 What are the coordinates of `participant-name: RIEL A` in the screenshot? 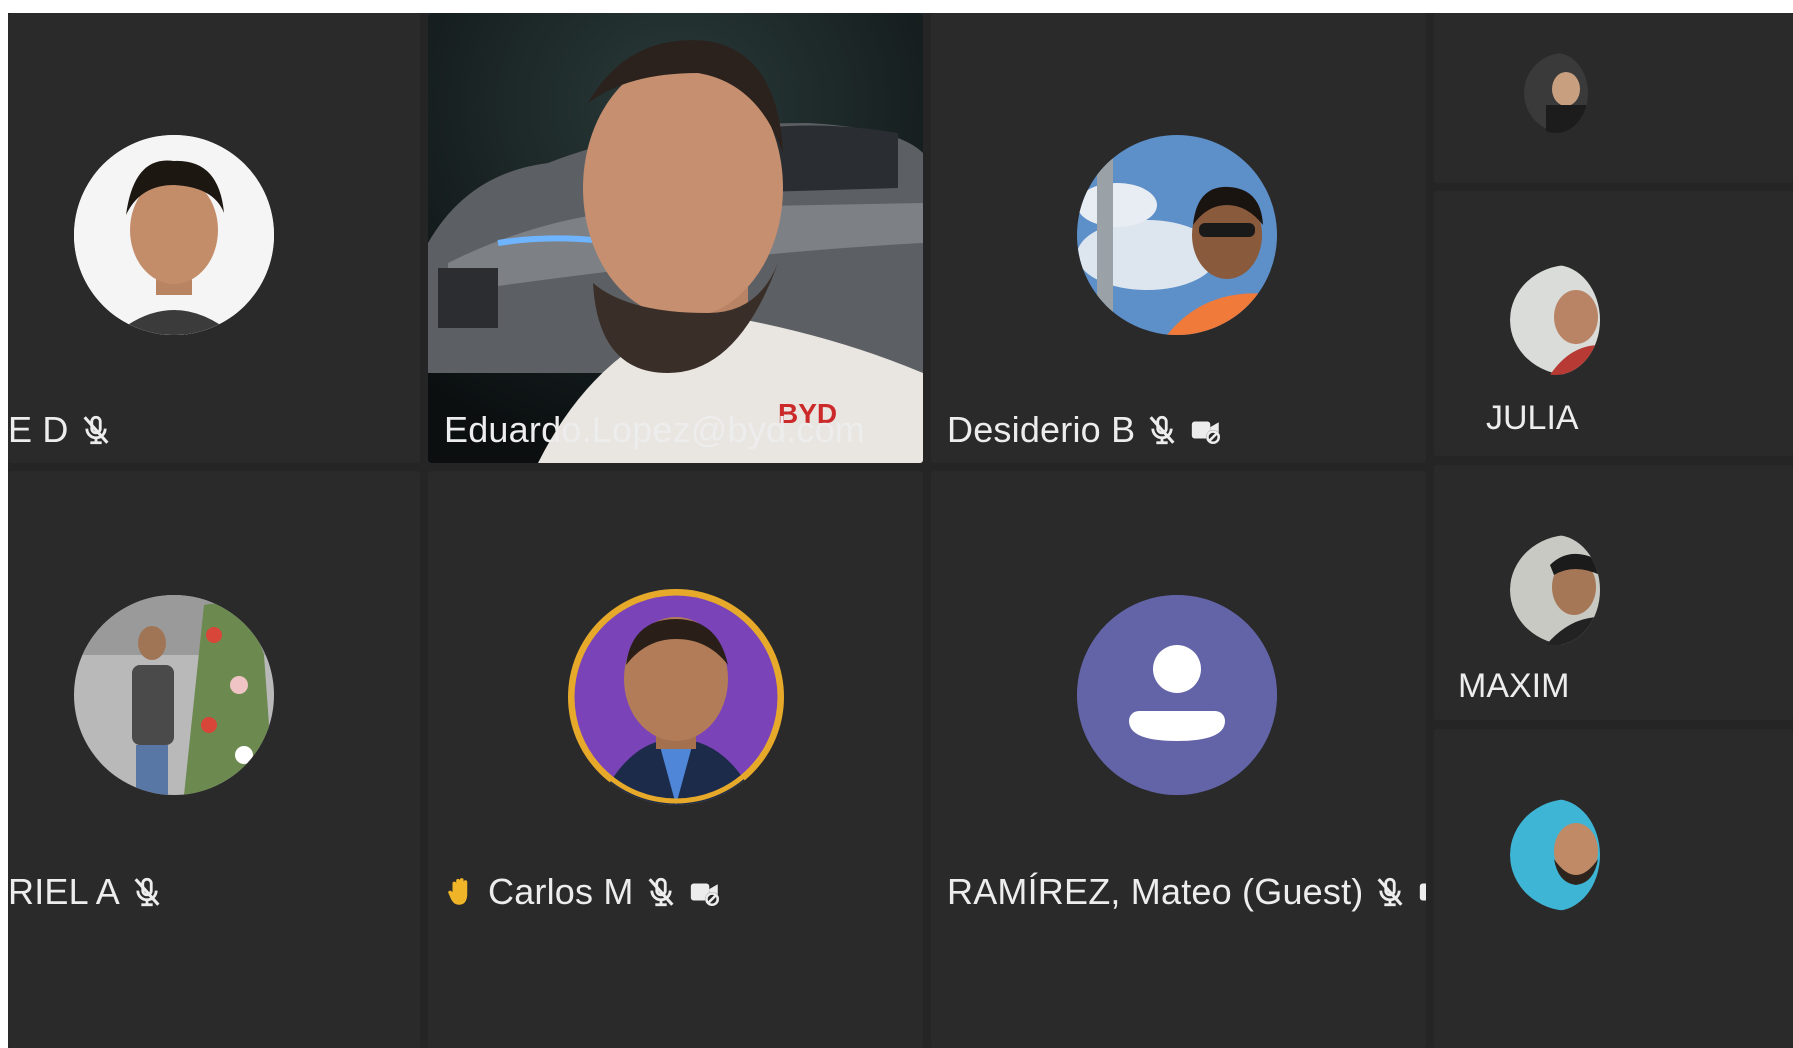 It's located at (64, 891).